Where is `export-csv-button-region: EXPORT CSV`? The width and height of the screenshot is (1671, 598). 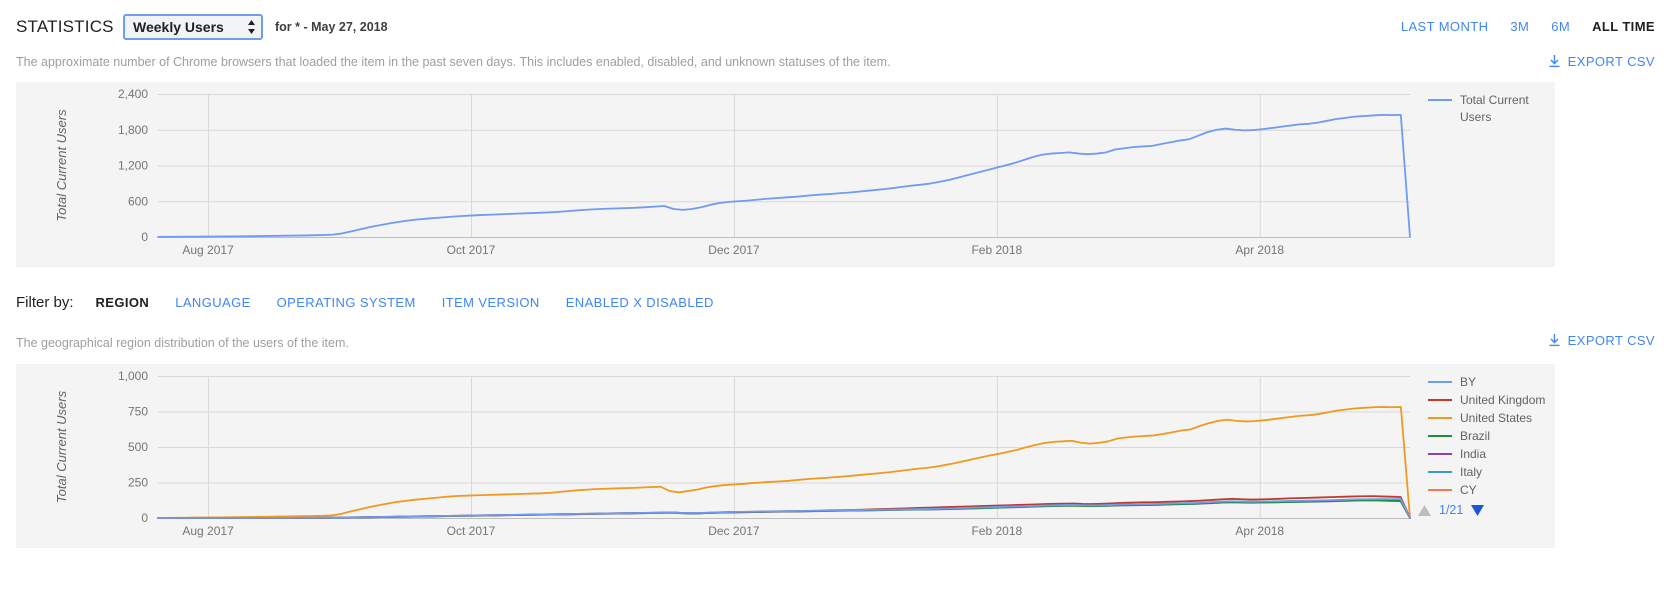
export-csv-button-region: EXPORT CSV is located at coordinates (1601, 340).